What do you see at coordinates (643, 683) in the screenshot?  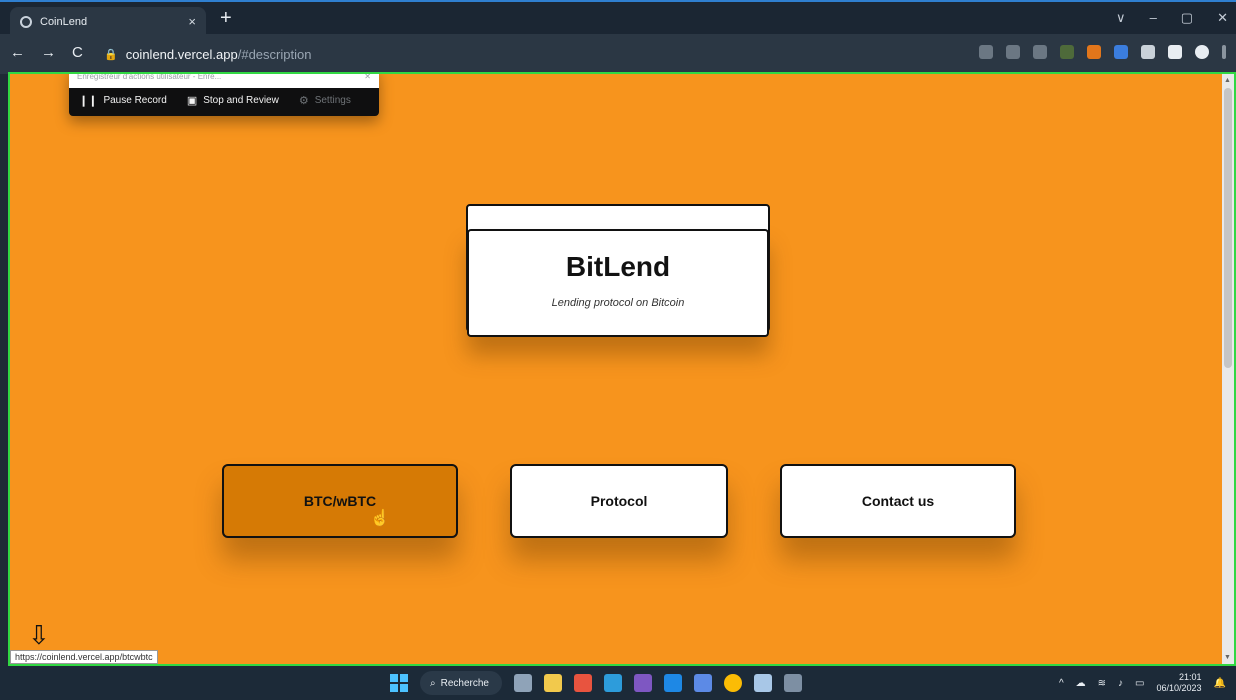 I see `github-desktop-icon` at bounding box center [643, 683].